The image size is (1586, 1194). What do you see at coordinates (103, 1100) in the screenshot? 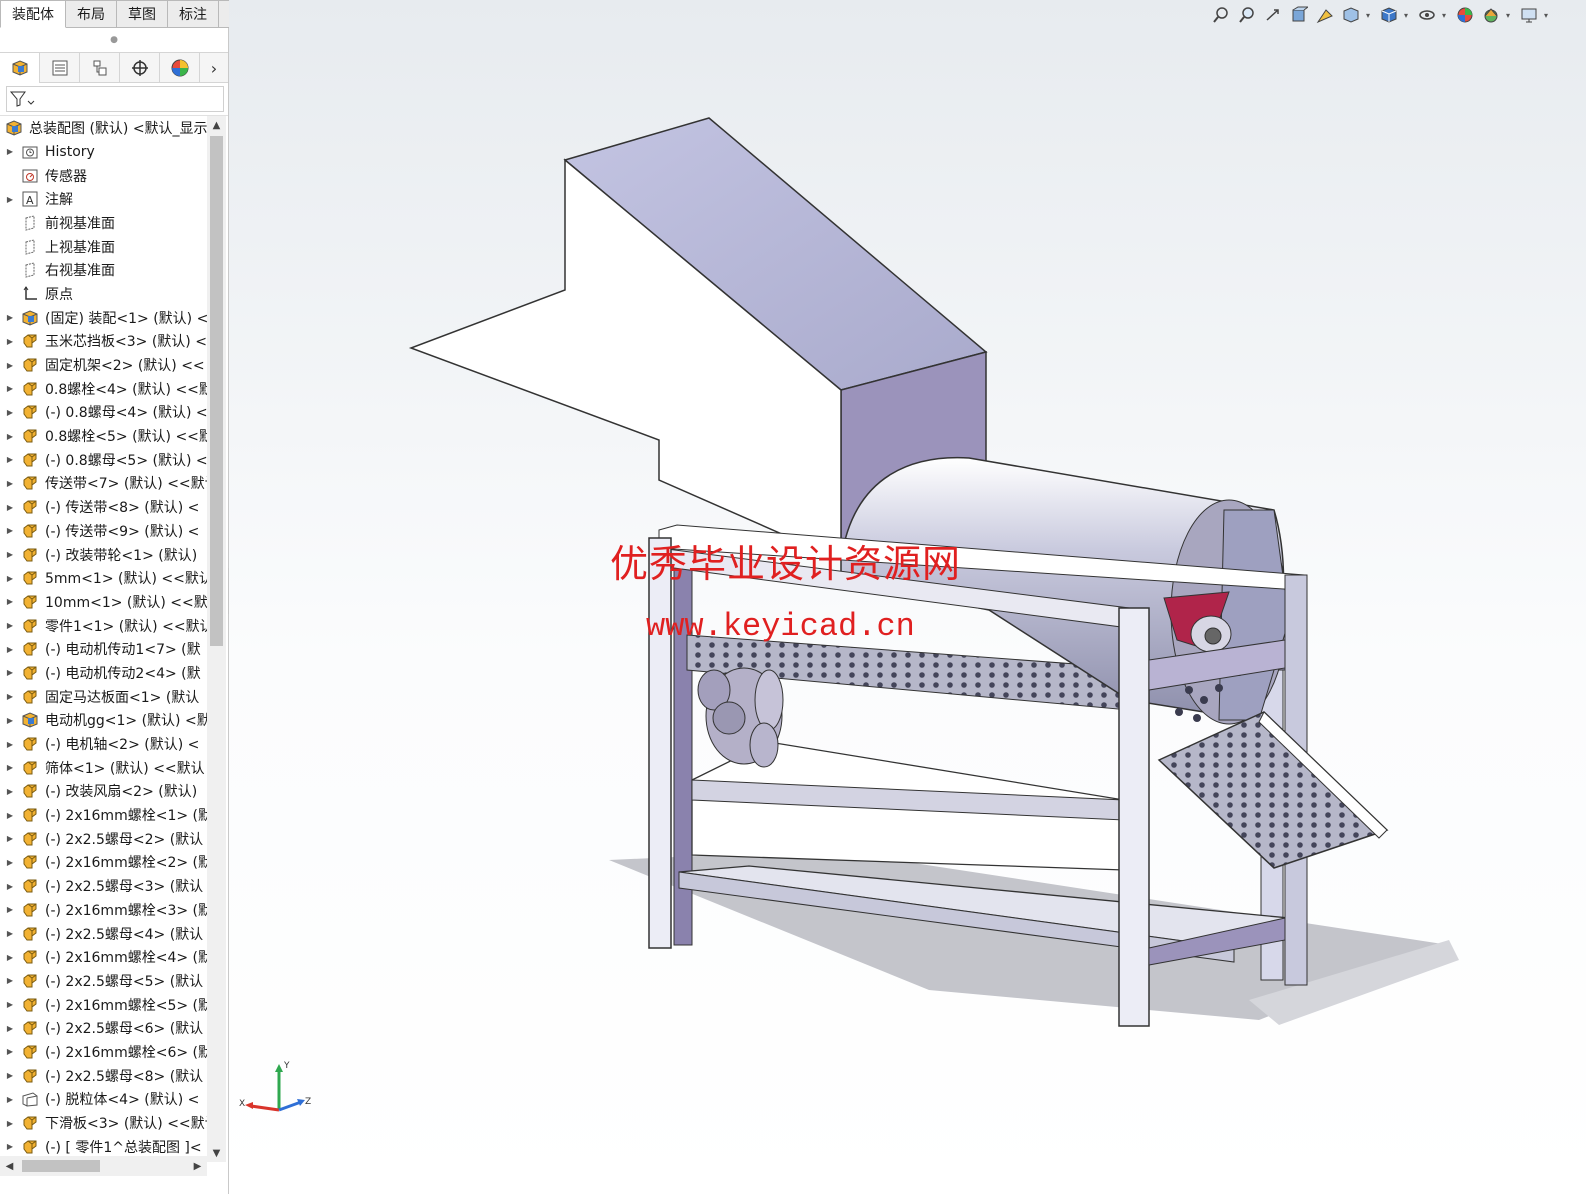
I see `tree-item: ▶ (-) 脱粒体<4> (默认) <` at bounding box center [103, 1100].